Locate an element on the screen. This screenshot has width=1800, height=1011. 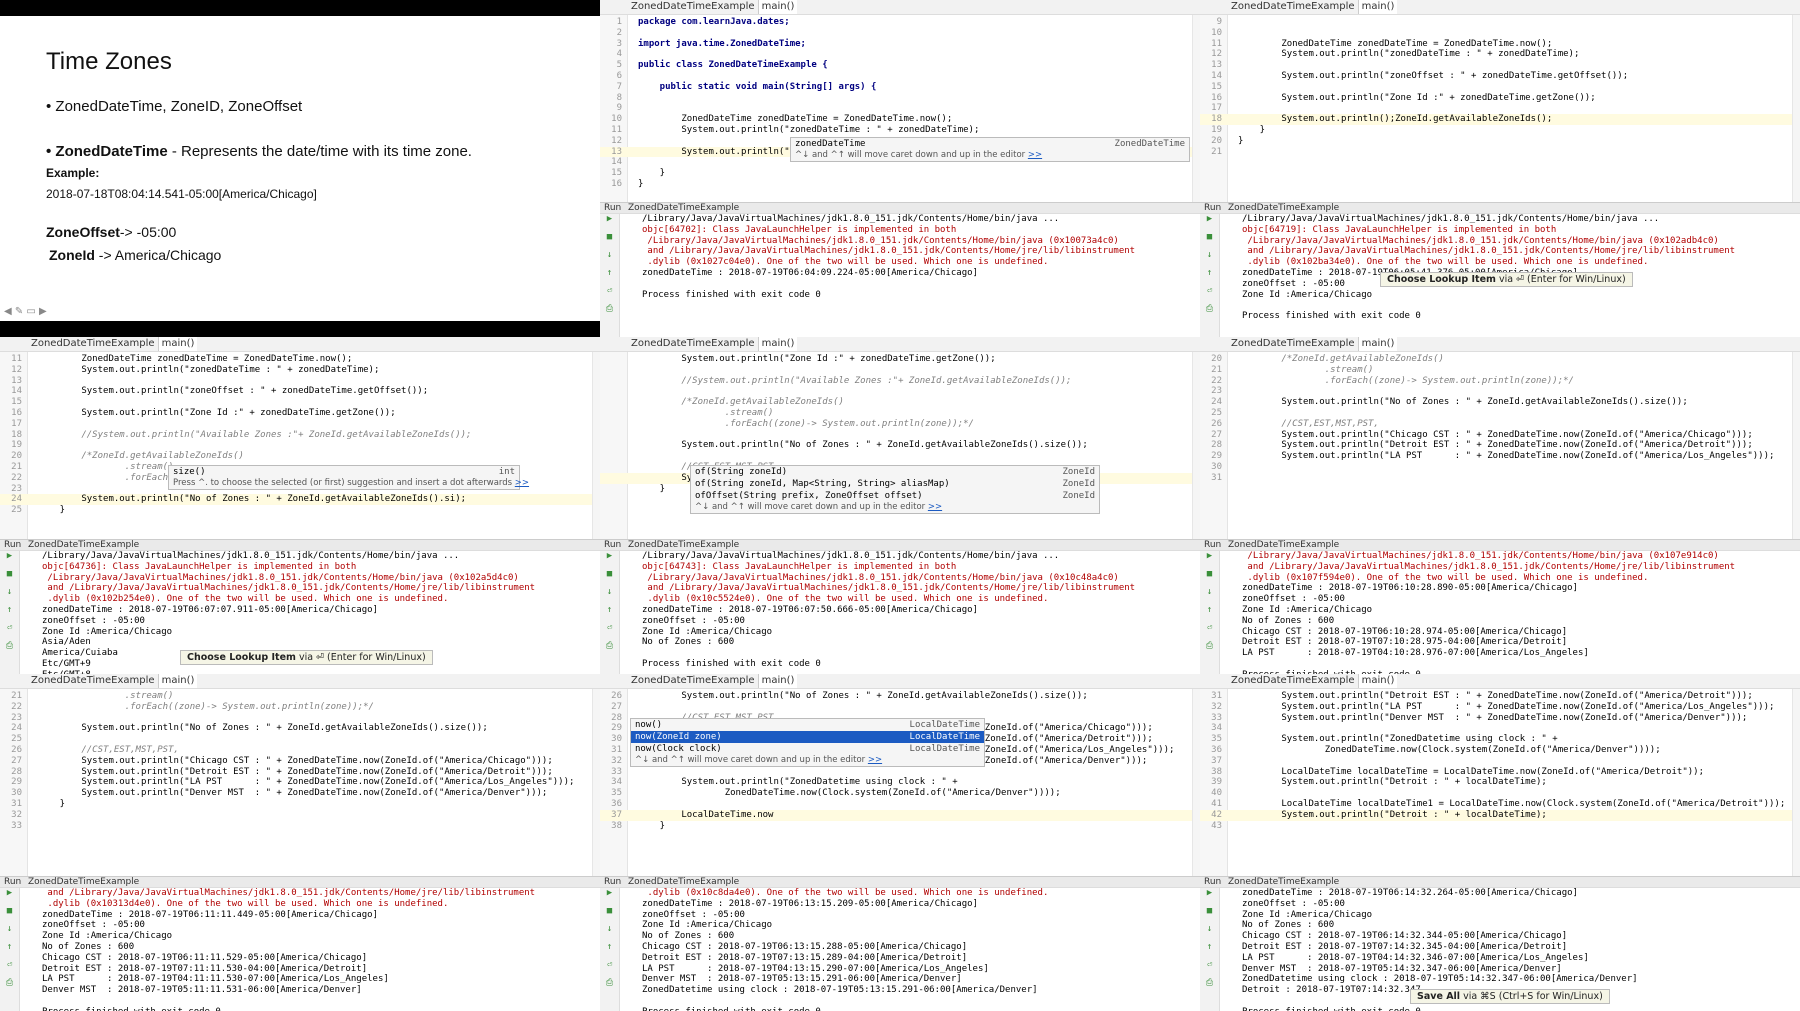
code-line: 26 //CST,EST,MST,PST, is located at coordinates (300, 750).